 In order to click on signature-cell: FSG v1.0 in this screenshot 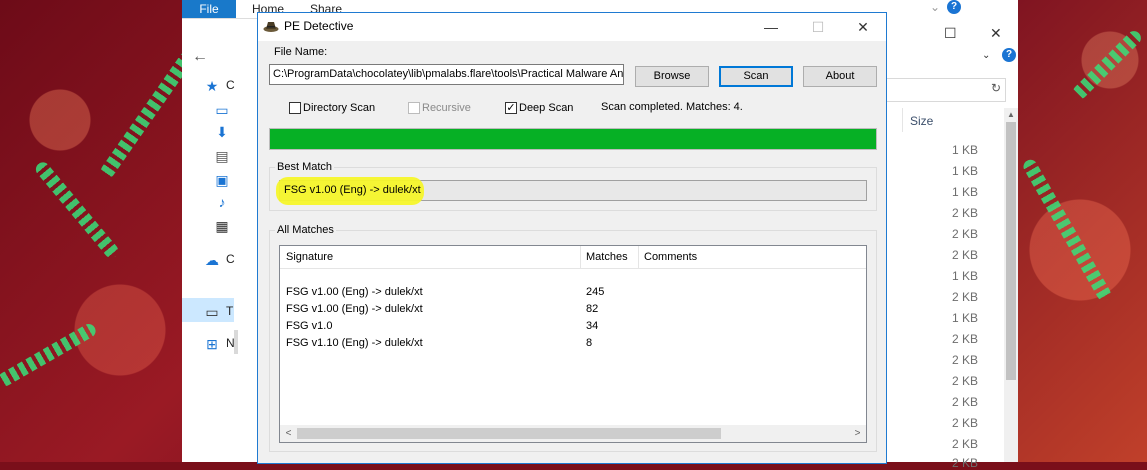, I will do `click(309, 326)`.